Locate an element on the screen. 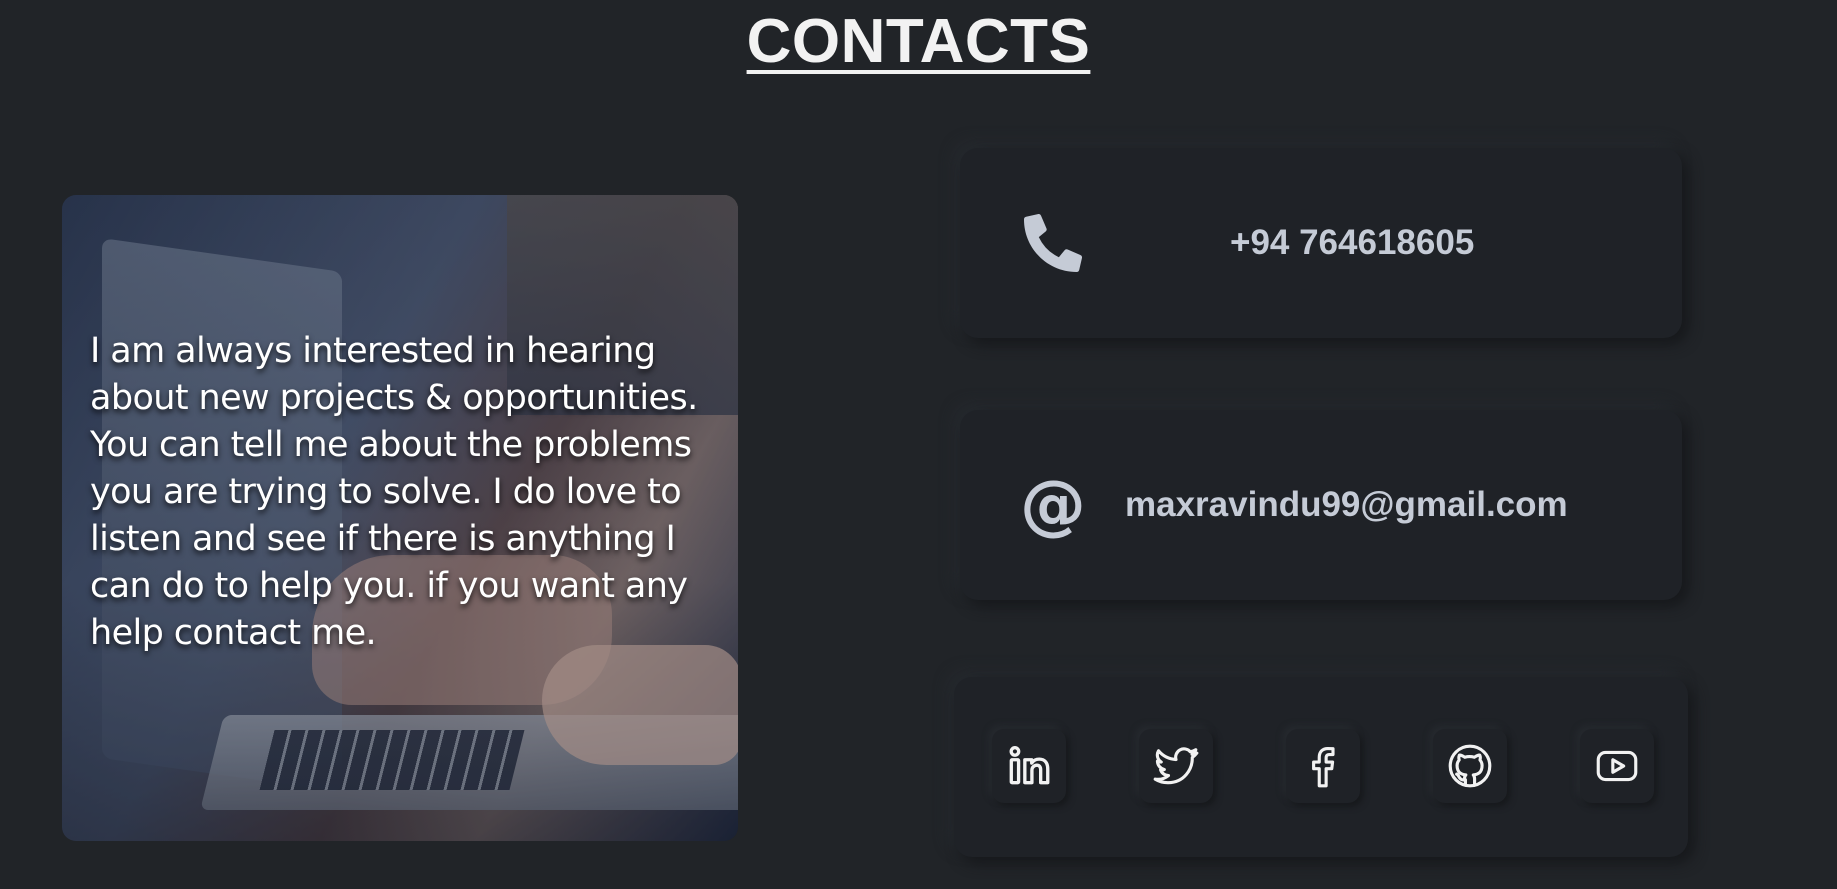  twitter-icon is located at coordinates (1176, 766).